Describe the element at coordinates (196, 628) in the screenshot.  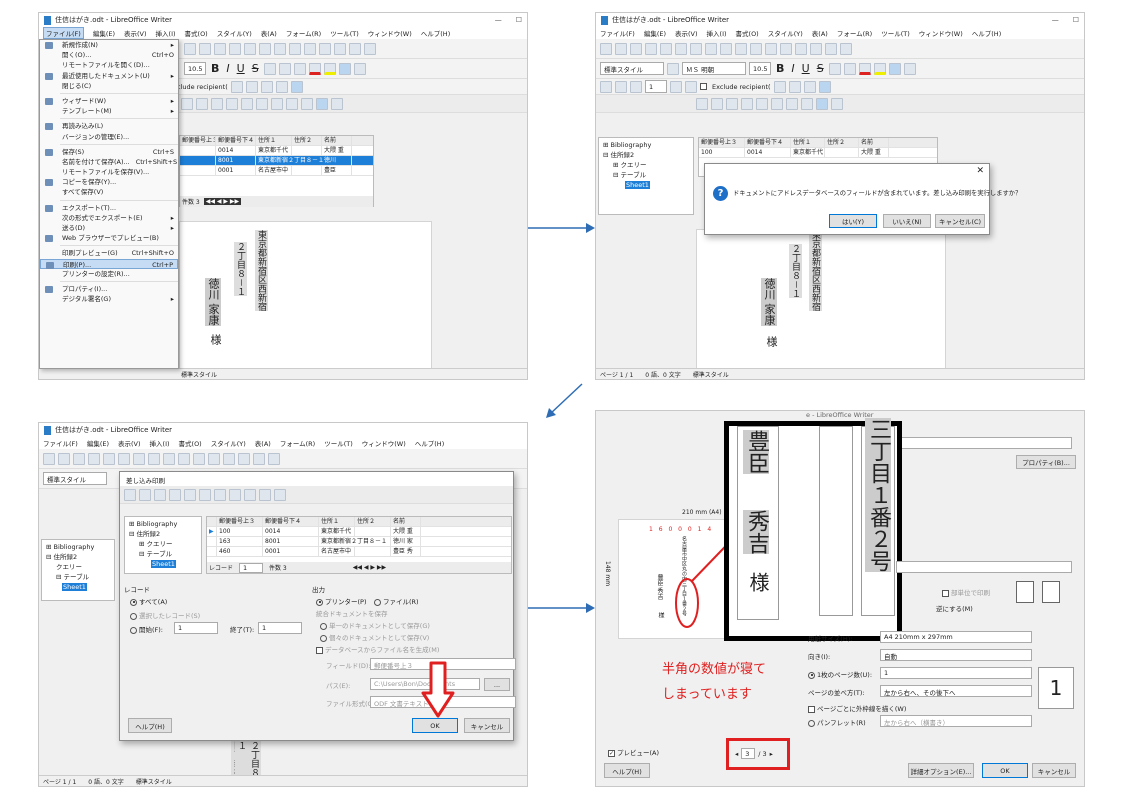
I see `from-input: 1` at that location.